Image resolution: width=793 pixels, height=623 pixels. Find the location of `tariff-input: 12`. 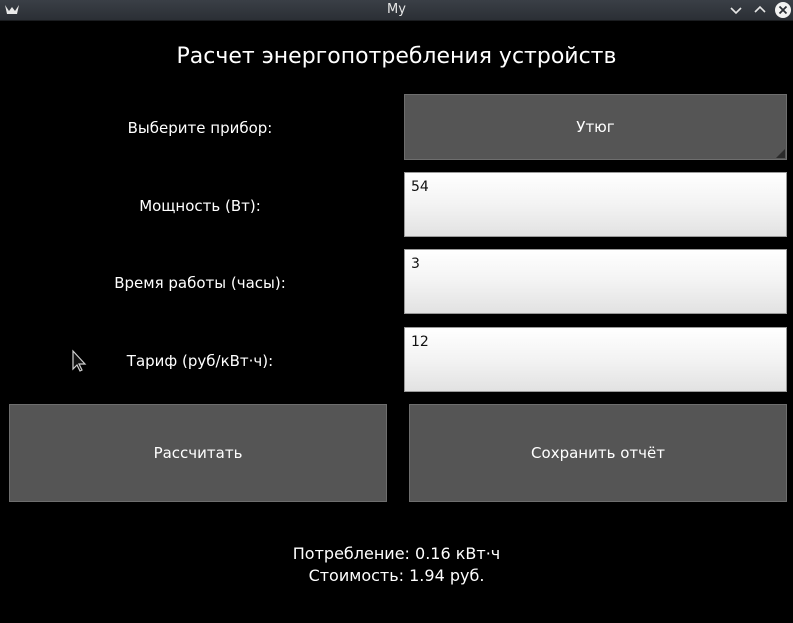

tariff-input: 12 is located at coordinates (595, 359).